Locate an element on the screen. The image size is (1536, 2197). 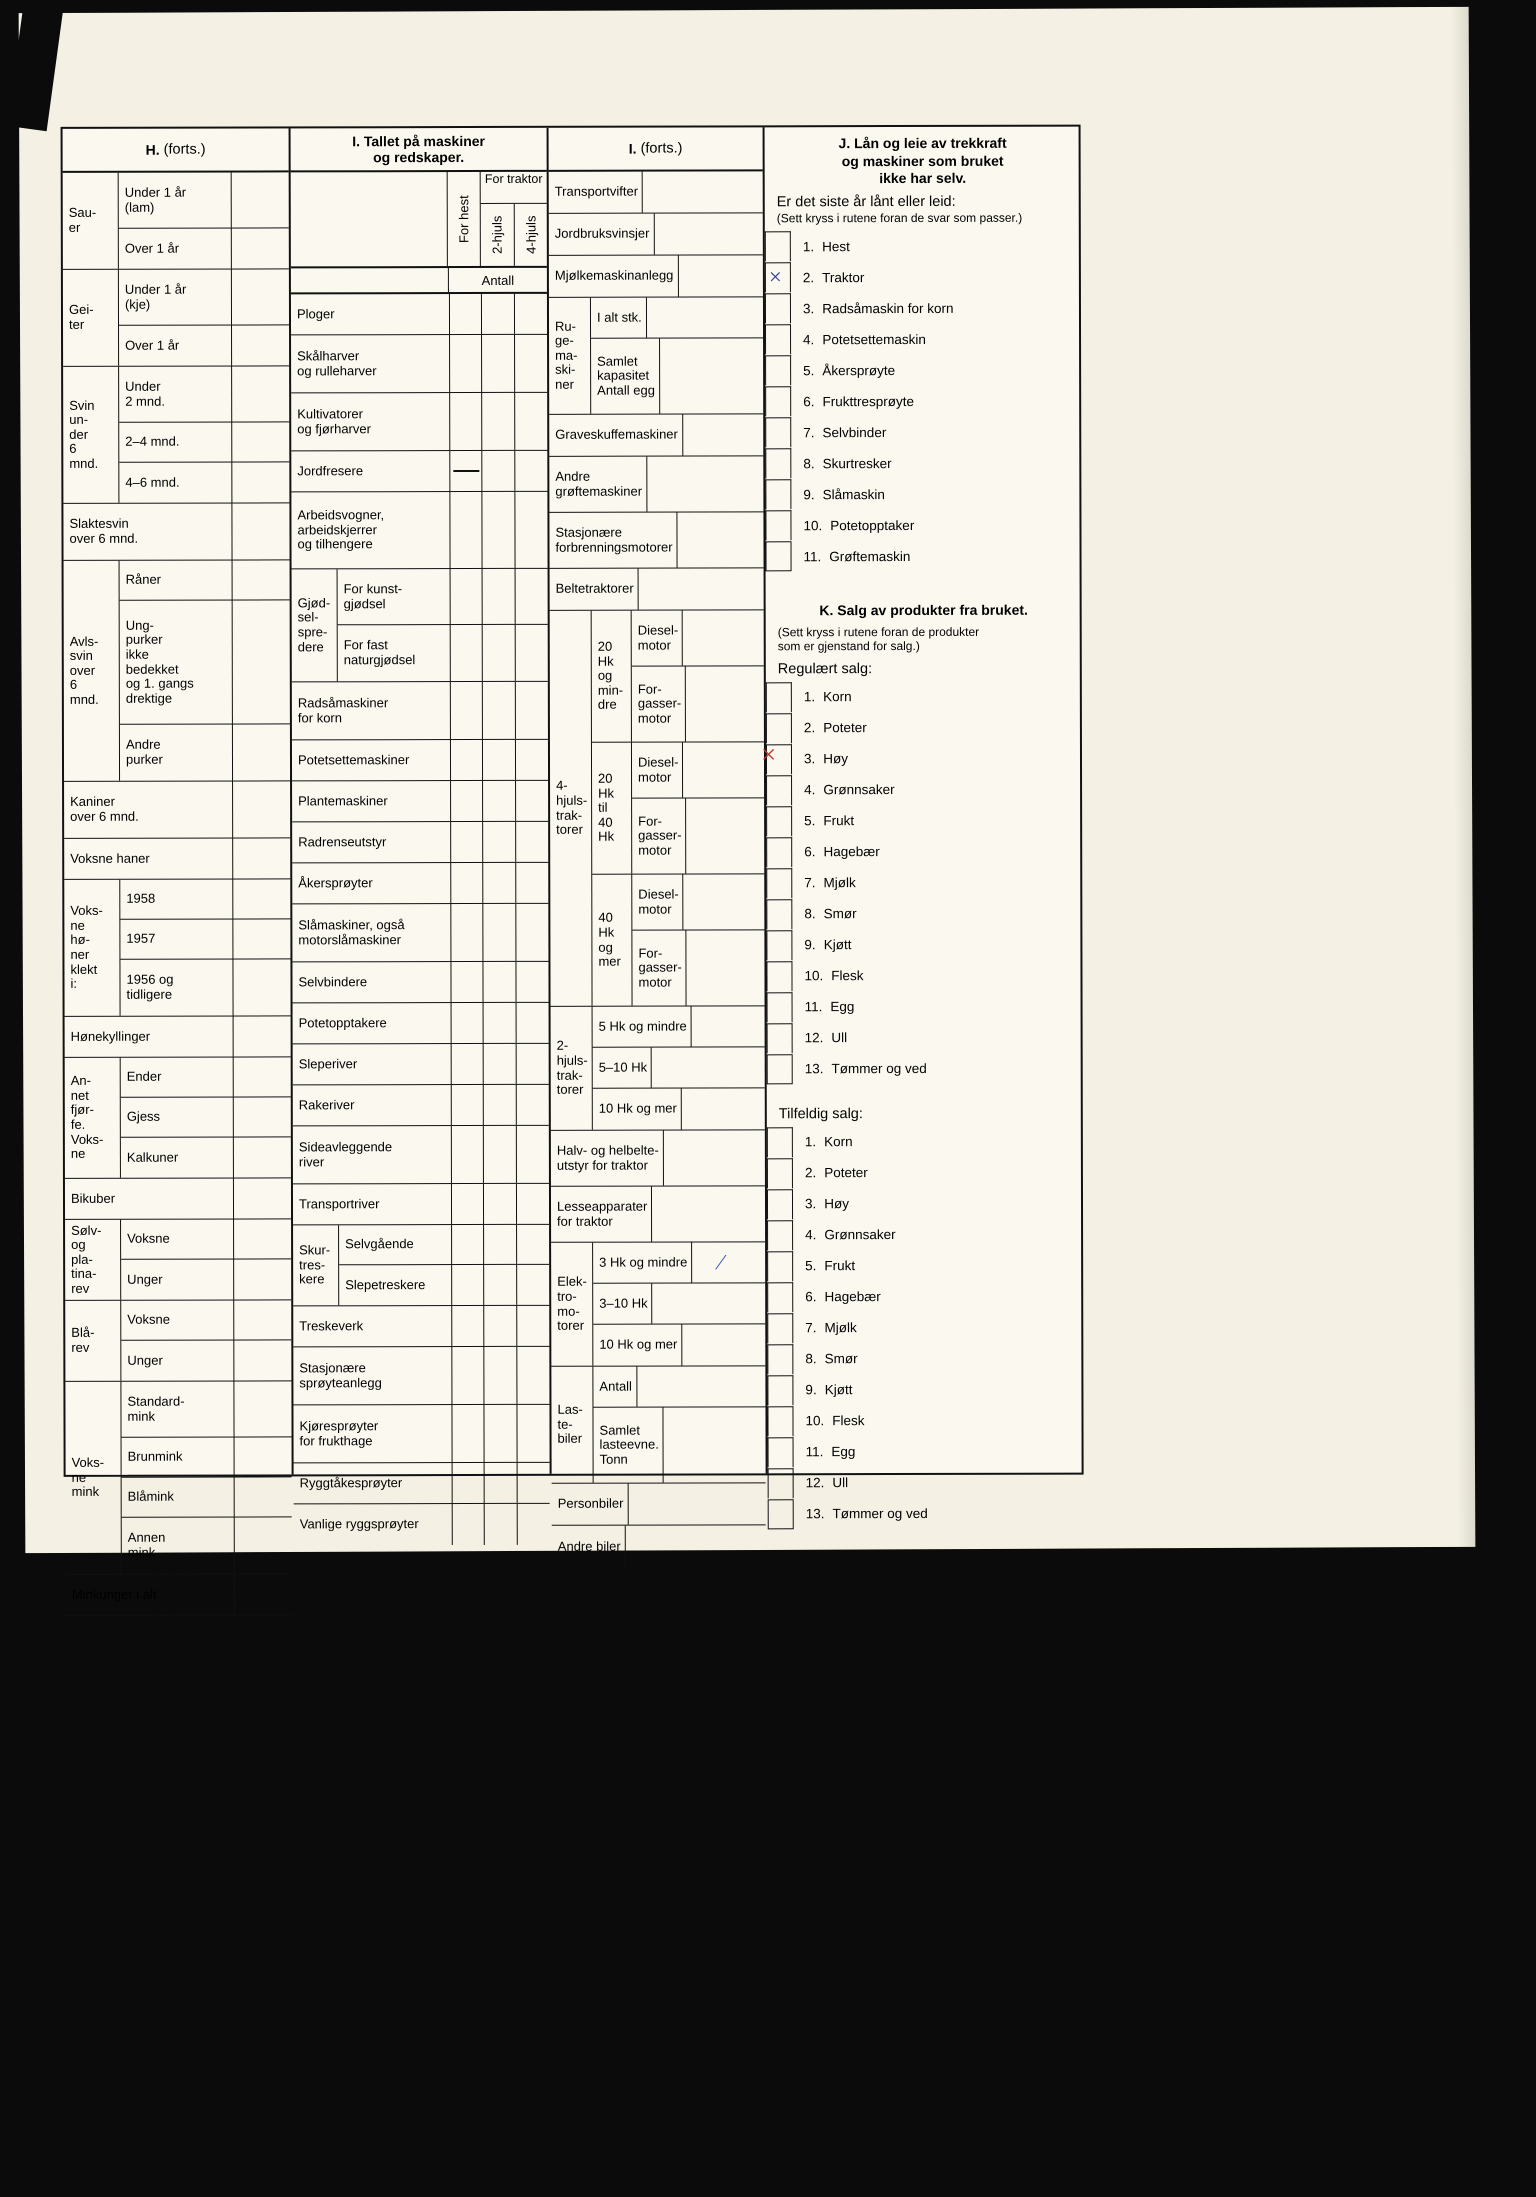
section-j-item: 8. Skurtresker is located at coordinates (918, 463).